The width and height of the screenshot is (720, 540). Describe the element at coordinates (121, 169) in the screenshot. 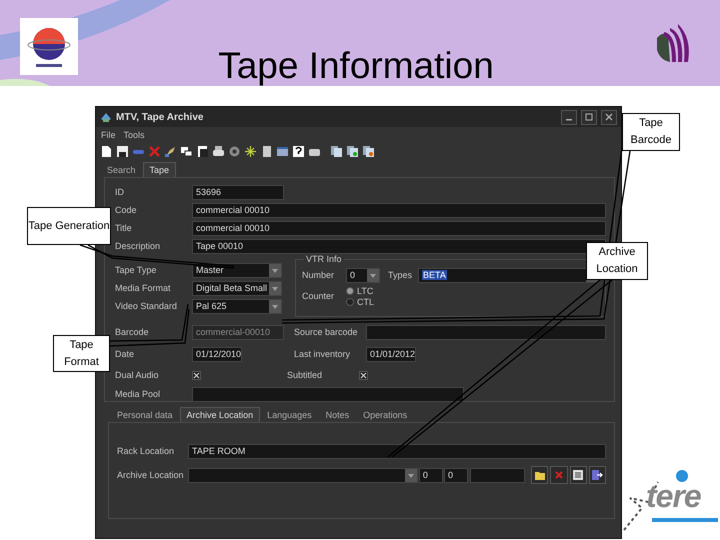

I see `tab: Search` at that location.